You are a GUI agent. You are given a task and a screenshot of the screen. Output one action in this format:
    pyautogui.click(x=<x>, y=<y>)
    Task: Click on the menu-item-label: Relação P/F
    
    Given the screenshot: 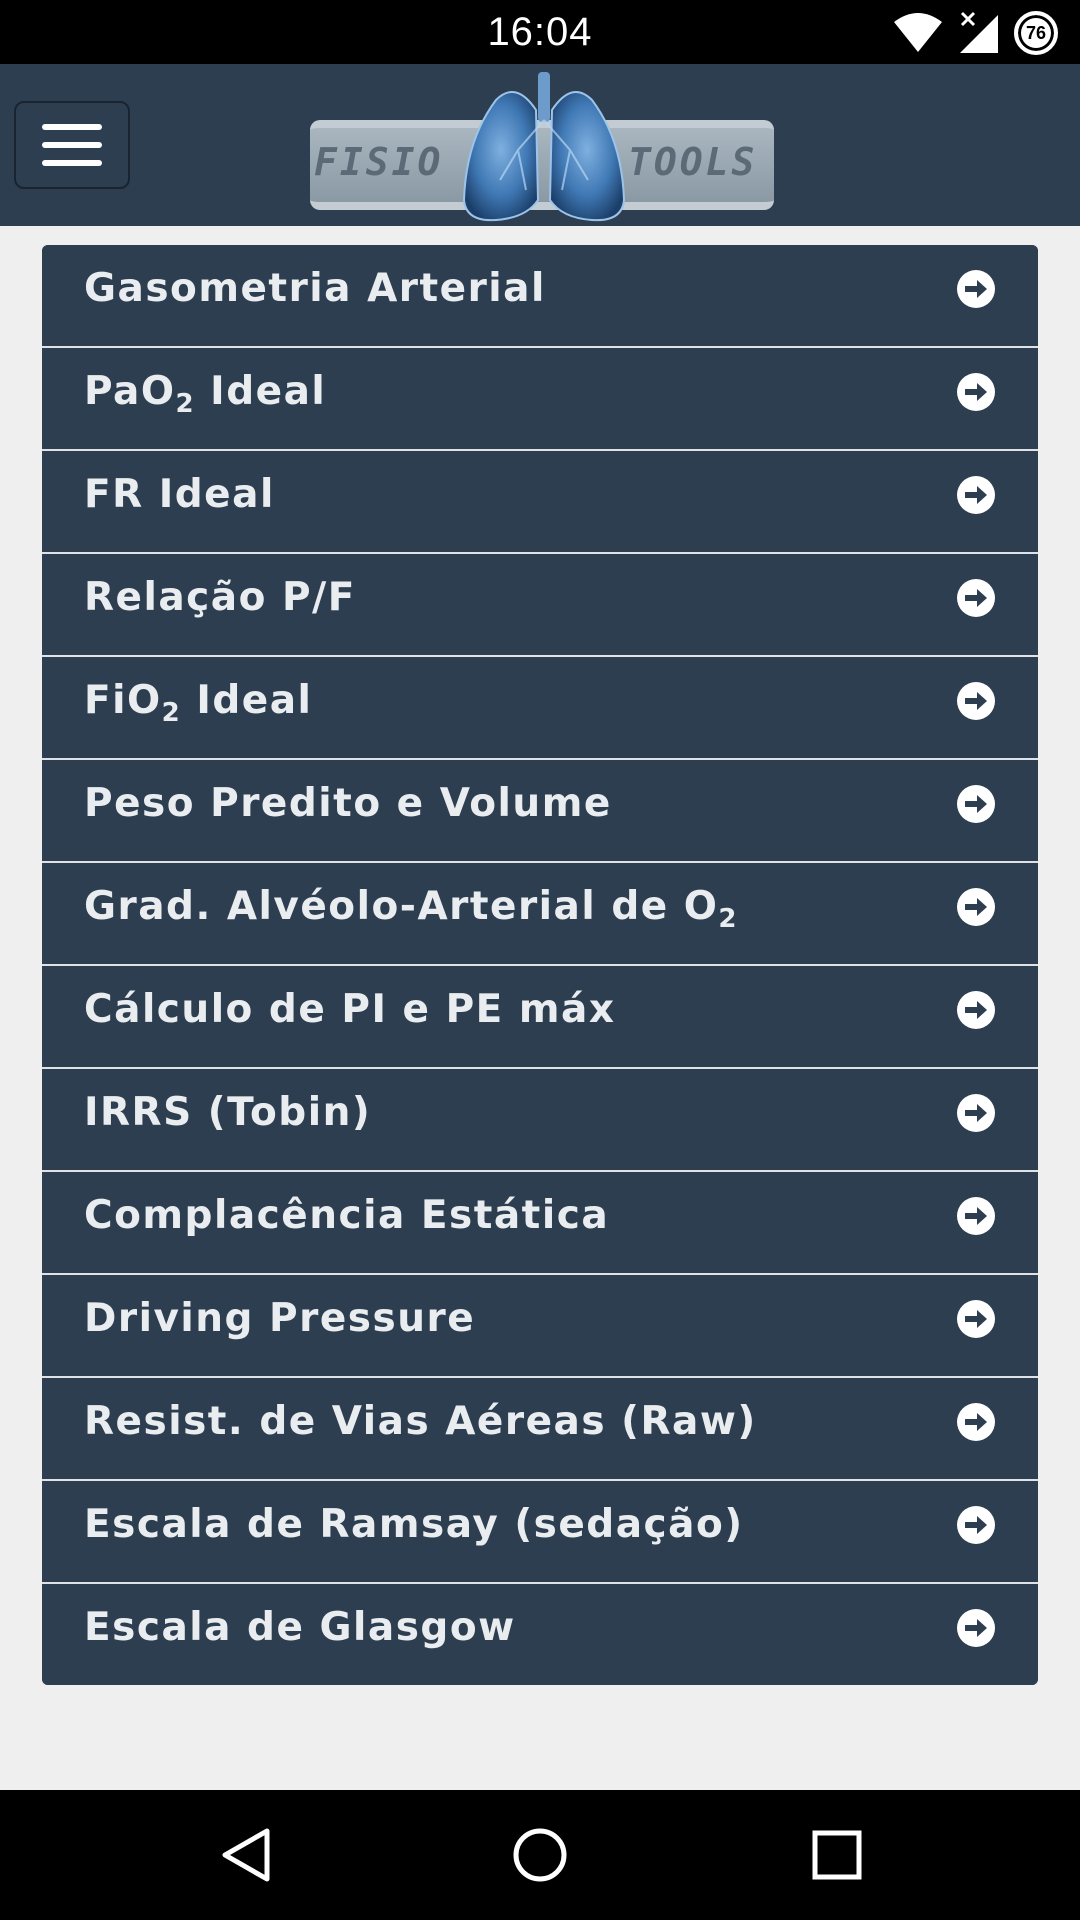 What is the action you would take?
    pyautogui.click(x=220, y=597)
    